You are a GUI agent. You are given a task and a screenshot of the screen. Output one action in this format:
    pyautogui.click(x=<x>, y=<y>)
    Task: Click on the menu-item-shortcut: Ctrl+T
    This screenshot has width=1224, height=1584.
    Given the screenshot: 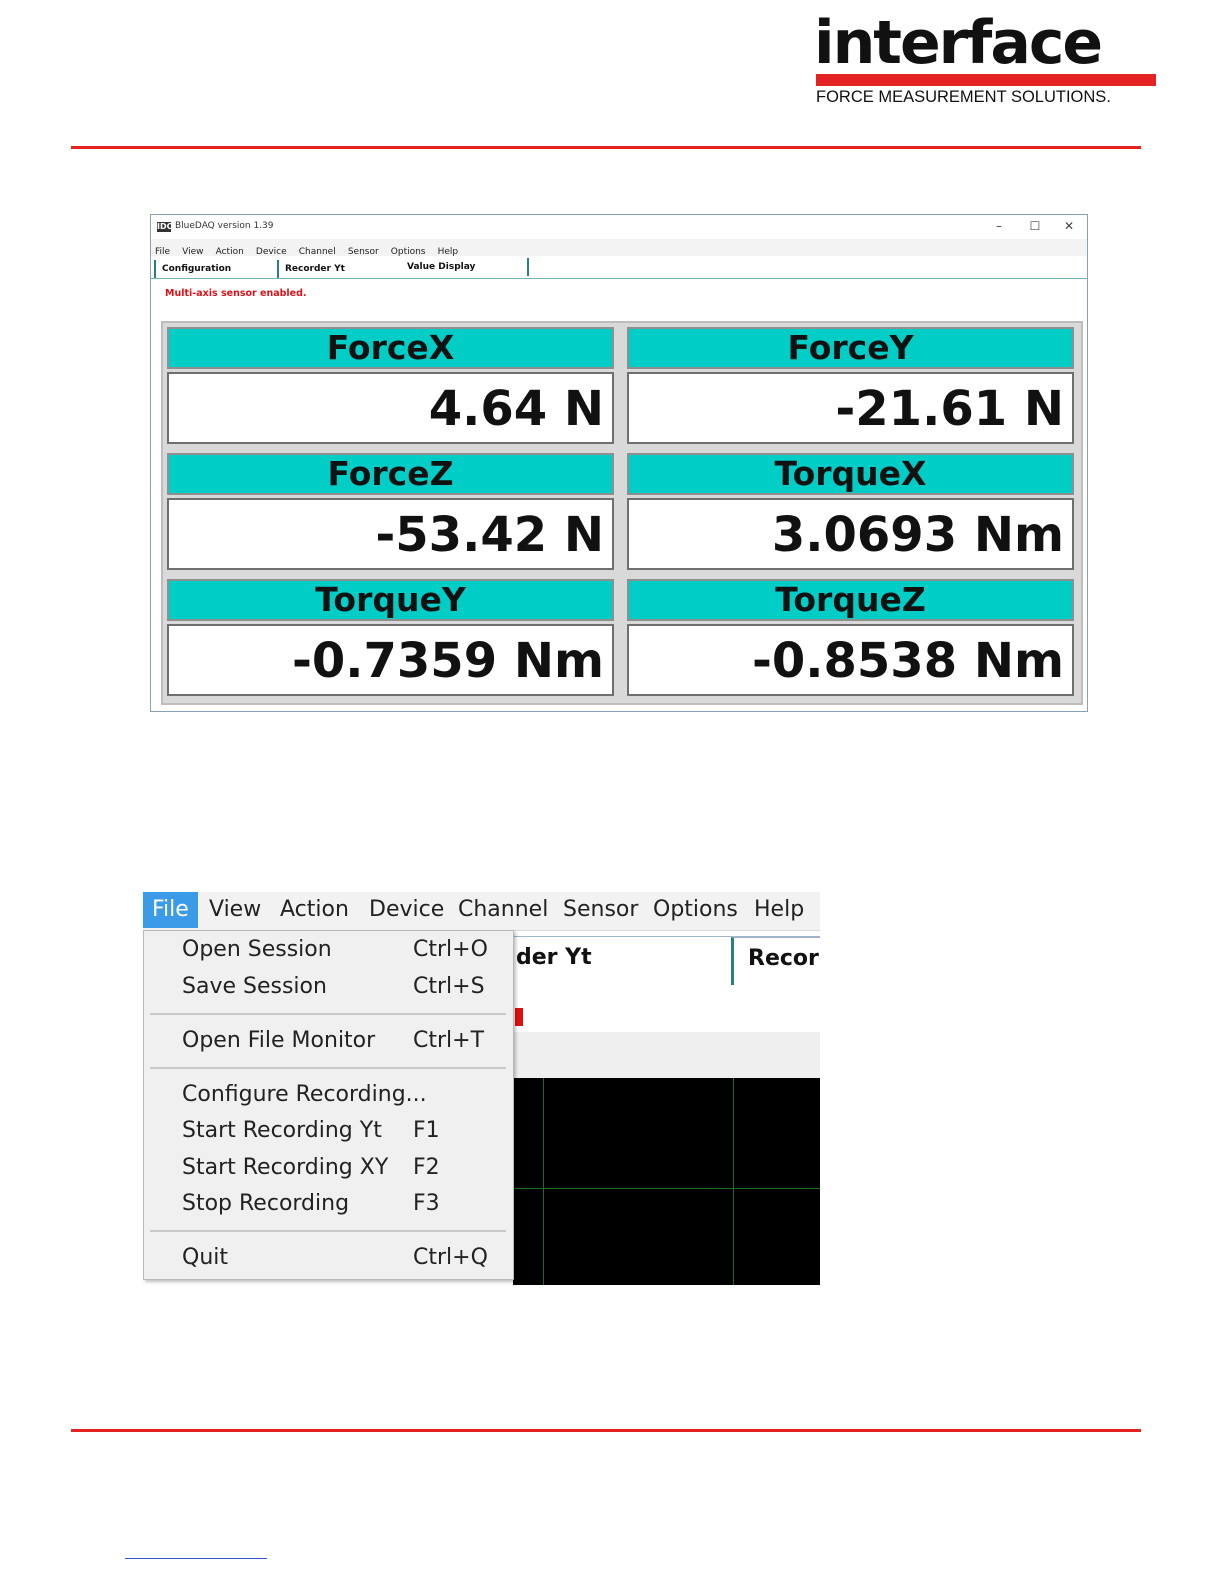 What is the action you would take?
    pyautogui.click(x=449, y=1040)
    